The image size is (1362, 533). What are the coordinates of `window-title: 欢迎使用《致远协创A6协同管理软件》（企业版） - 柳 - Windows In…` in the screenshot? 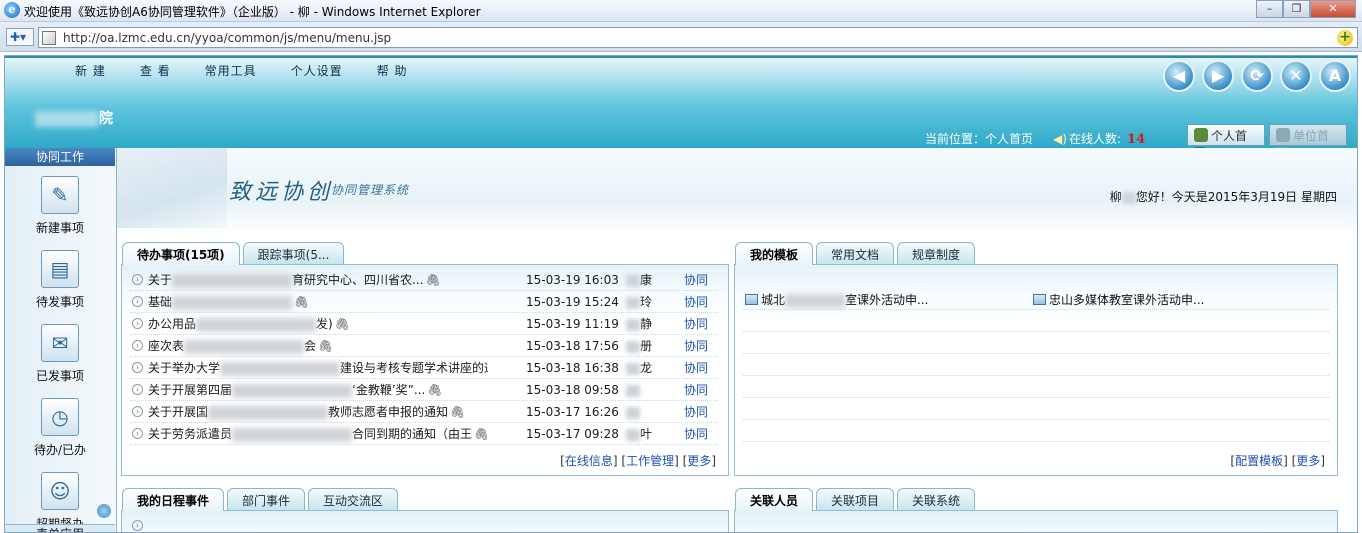 It's located at (252, 12).